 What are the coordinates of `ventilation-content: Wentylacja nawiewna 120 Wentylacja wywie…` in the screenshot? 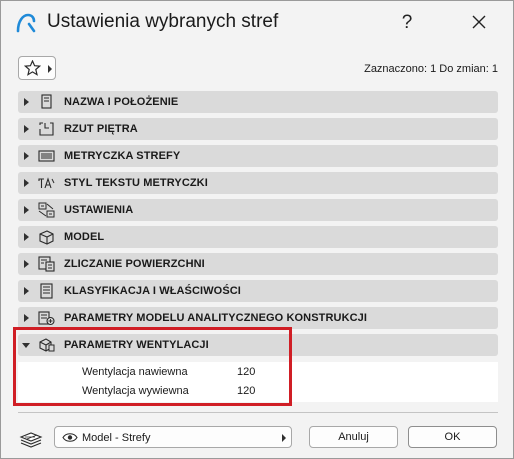 It's located at (258, 382).